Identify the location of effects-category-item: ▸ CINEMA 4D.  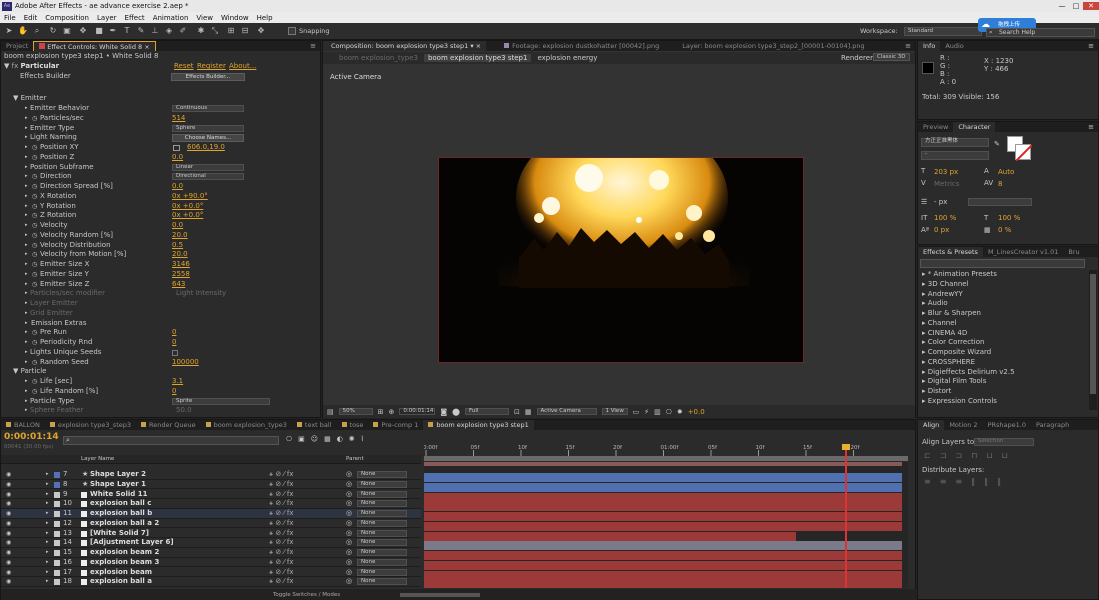
(944, 334).